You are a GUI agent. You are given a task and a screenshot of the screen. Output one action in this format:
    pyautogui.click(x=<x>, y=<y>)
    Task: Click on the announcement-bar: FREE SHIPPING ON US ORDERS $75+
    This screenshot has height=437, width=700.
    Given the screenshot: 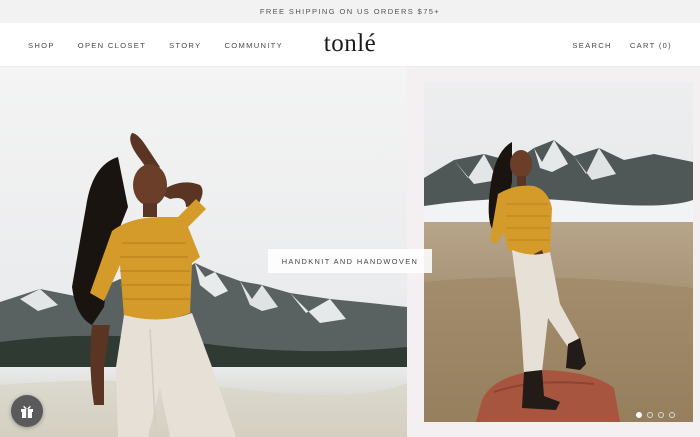 What is the action you would take?
    pyautogui.click(x=350, y=11)
    